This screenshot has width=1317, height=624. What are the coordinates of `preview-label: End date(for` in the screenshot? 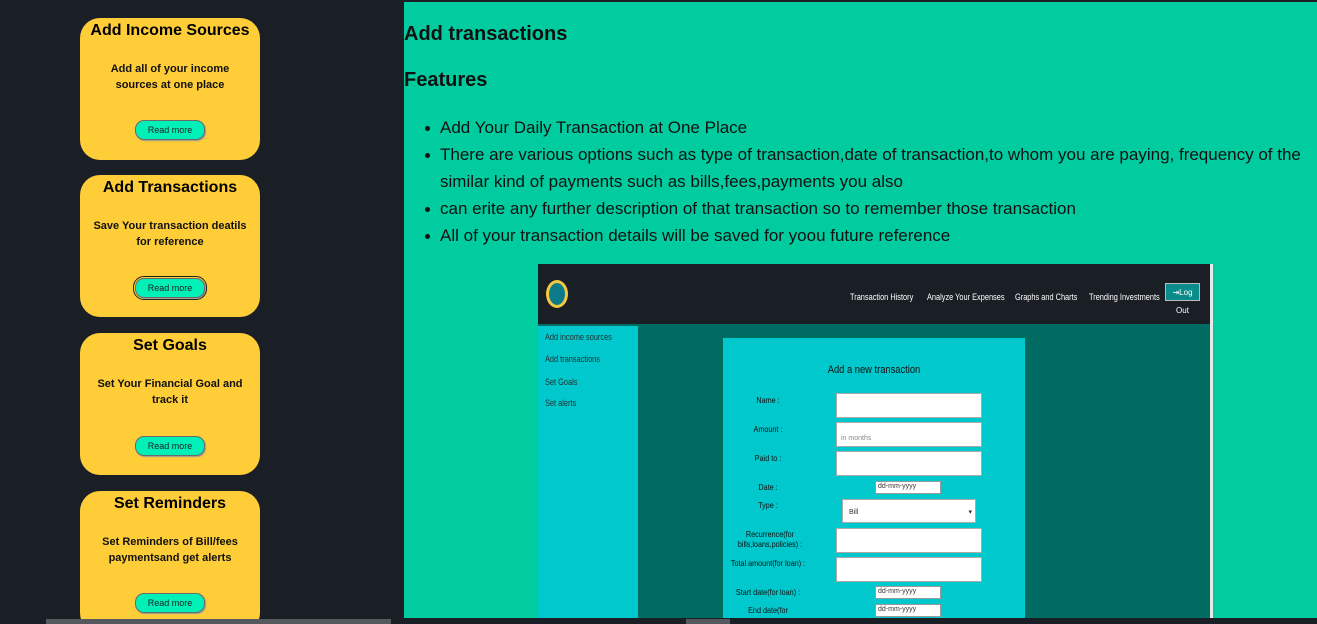 It's located at (768, 610).